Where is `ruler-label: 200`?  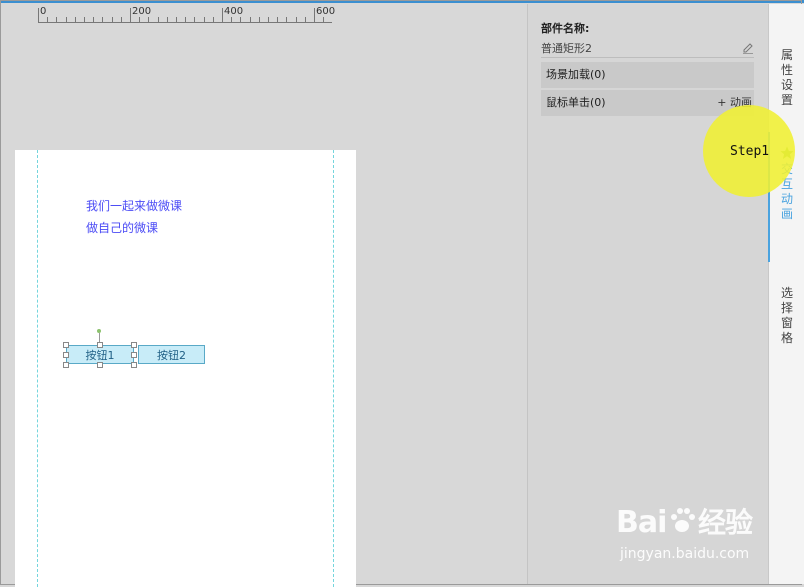
ruler-label: 200 is located at coordinates (142, 11).